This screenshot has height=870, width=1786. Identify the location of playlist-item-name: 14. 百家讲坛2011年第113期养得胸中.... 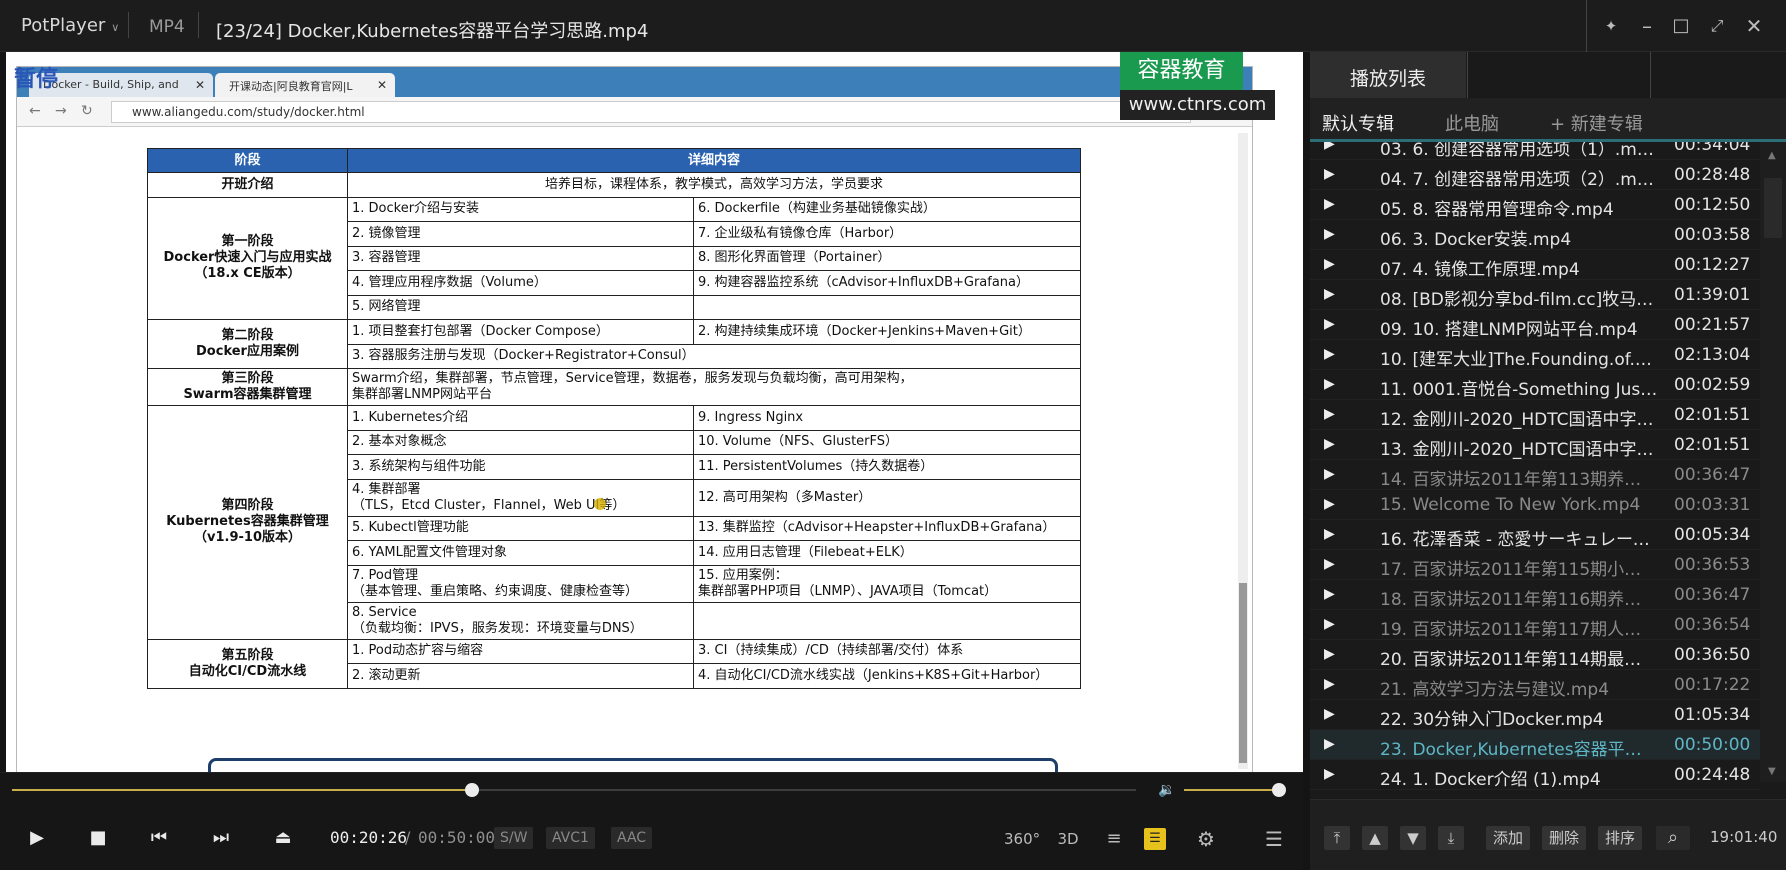
(1519, 480).